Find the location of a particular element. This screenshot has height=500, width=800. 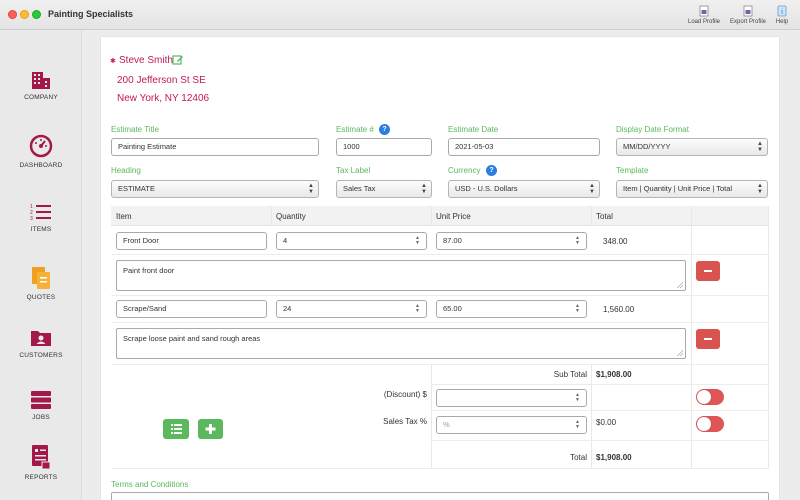

tax-label-select: Sales Tax ▲ ▼ is located at coordinates (384, 189).